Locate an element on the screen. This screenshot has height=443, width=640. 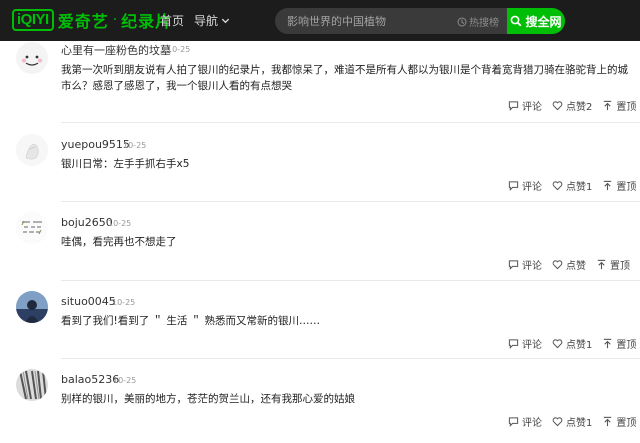
search-icon is located at coordinates (516, 21).